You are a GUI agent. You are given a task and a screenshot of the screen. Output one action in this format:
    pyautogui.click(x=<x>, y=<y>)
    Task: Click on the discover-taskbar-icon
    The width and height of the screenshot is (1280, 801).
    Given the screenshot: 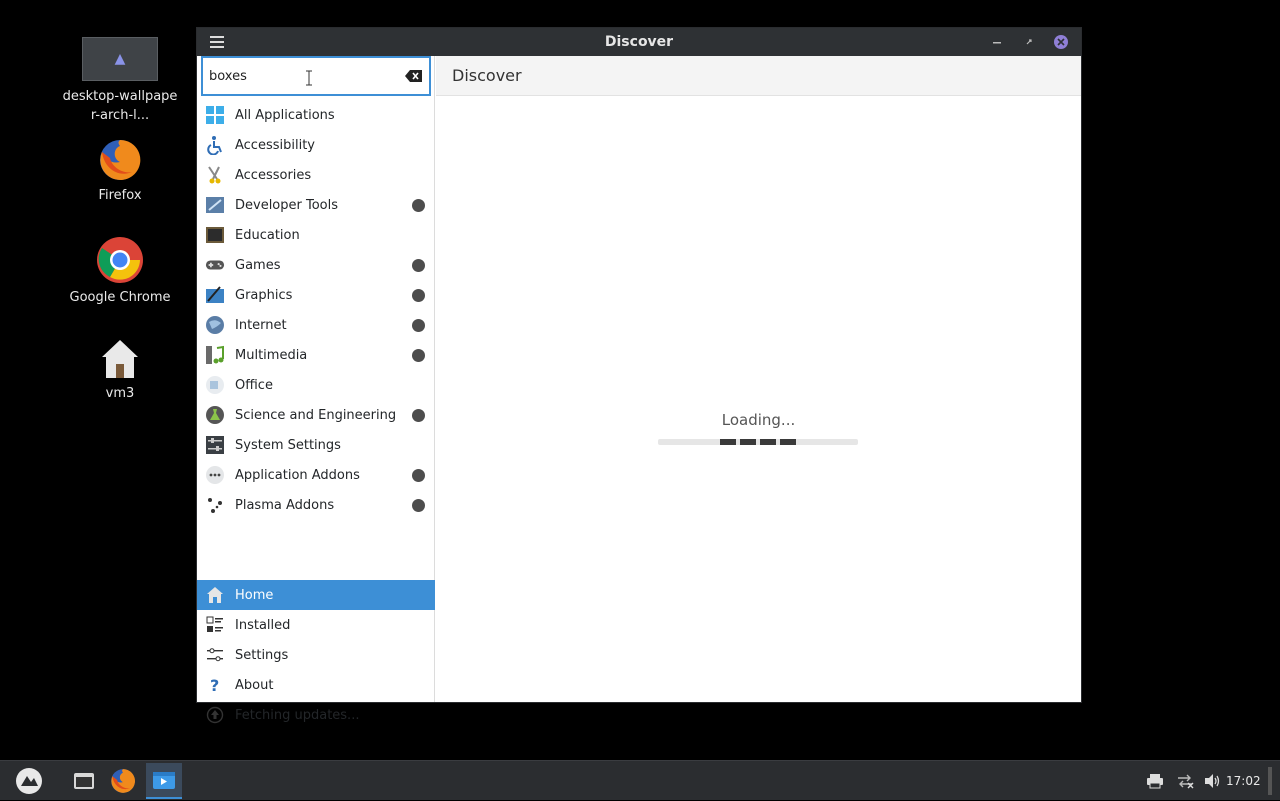 What is the action you would take?
    pyautogui.click(x=164, y=781)
    